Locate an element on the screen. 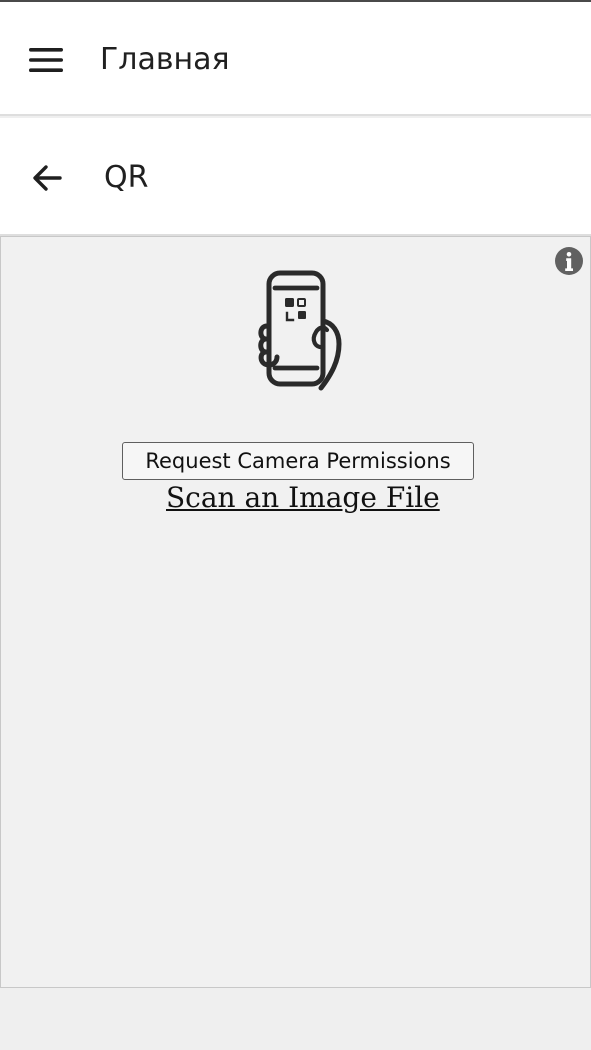 This screenshot has height=1050, width=591. info-icon is located at coordinates (569, 261).